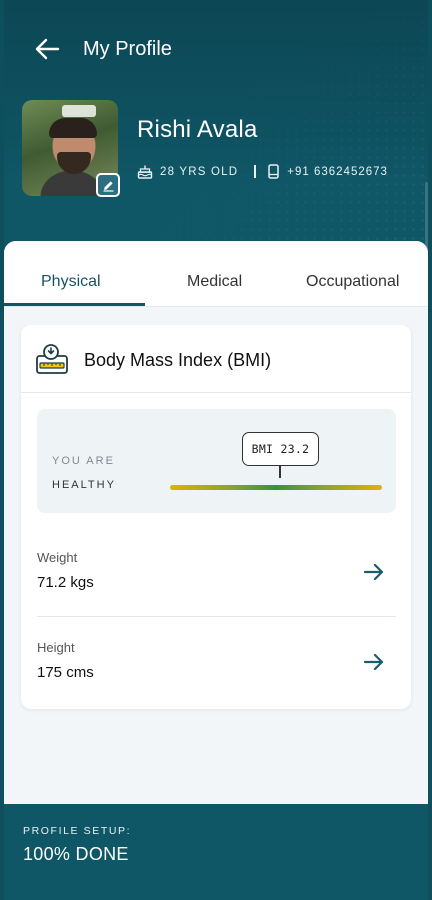  Describe the element at coordinates (127, 49) in the screenshot. I see `page-title: My Profile` at that location.